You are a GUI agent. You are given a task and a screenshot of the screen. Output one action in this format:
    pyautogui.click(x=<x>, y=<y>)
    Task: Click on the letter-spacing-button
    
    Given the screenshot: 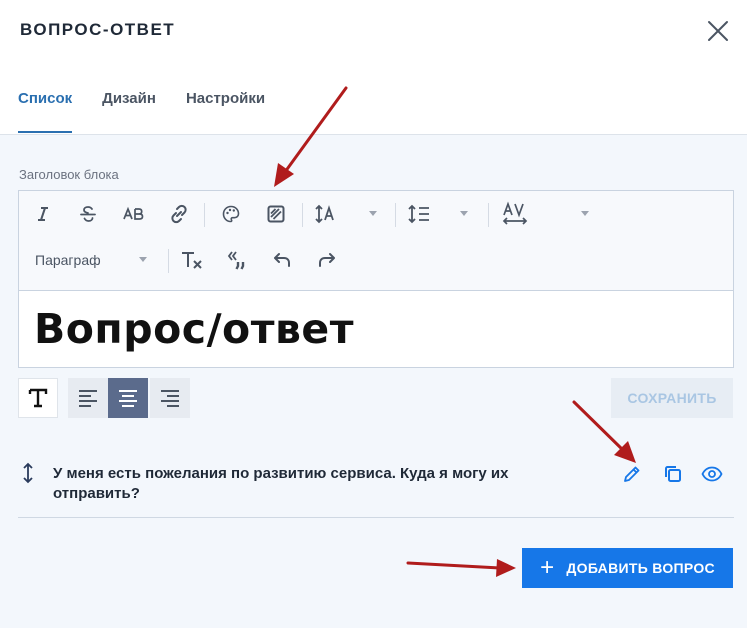 What is the action you would take?
    pyautogui.click(x=515, y=214)
    